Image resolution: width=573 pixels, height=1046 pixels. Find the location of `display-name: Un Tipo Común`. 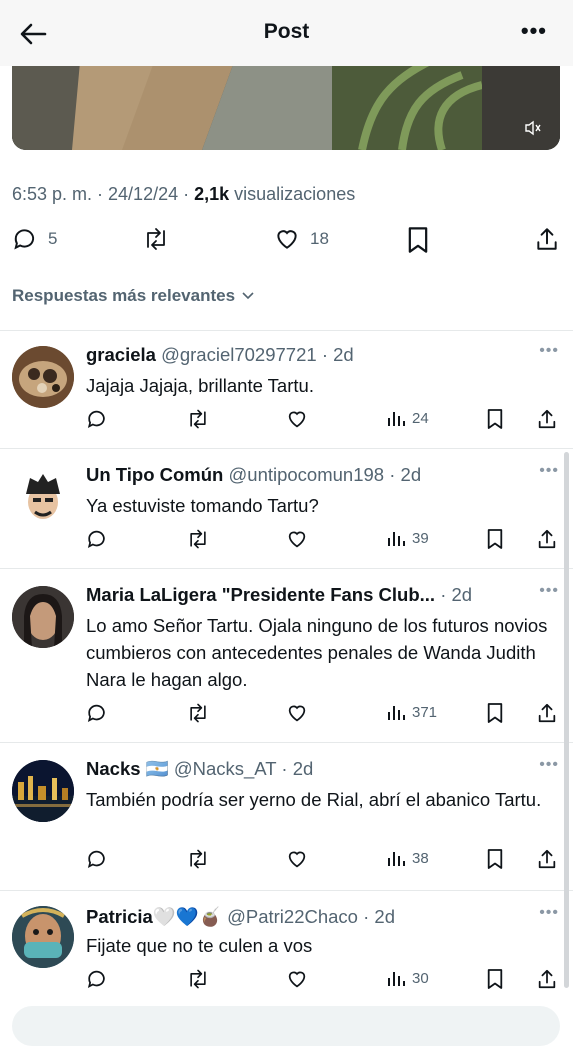

display-name: Un Tipo Común is located at coordinates (154, 474).